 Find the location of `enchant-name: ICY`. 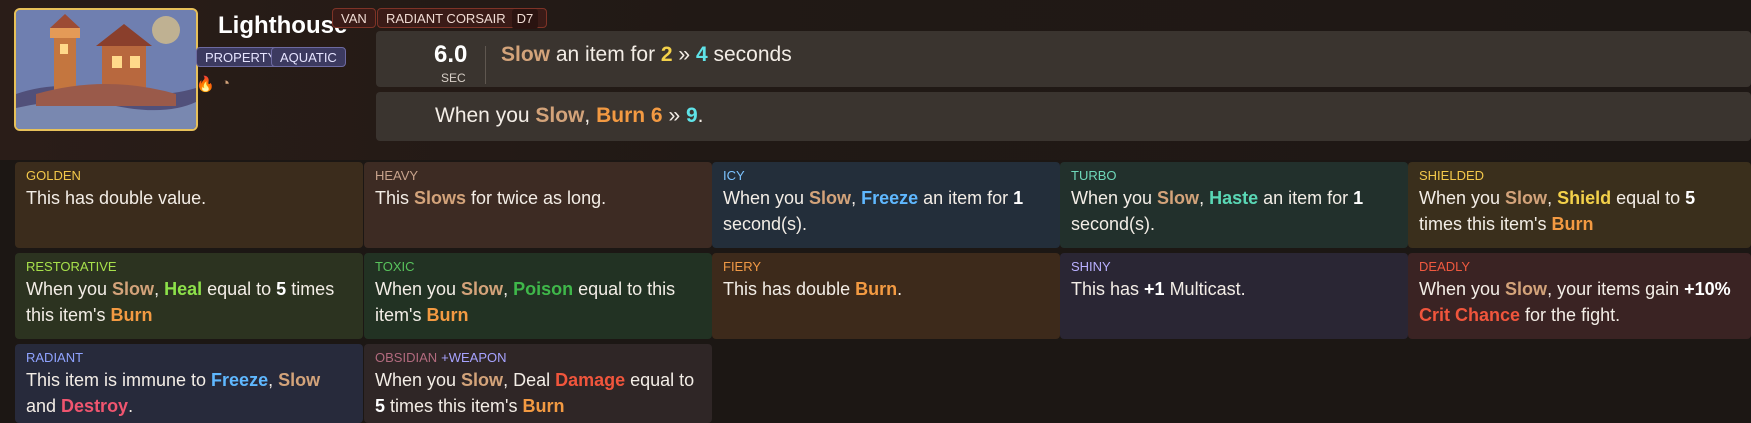

enchant-name: ICY is located at coordinates (734, 175).